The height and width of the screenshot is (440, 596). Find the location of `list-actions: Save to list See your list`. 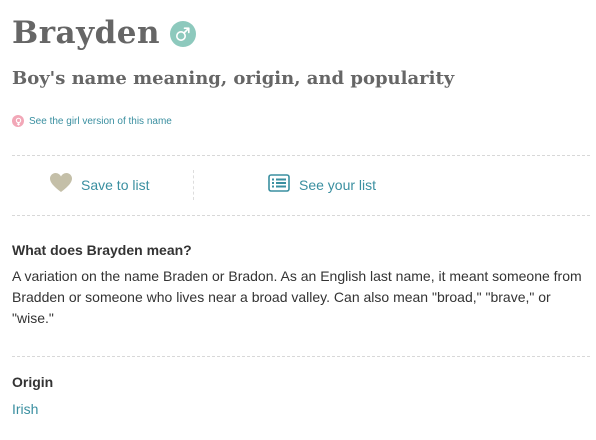

list-actions: Save to list See your list is located at coordinates (301, 185).